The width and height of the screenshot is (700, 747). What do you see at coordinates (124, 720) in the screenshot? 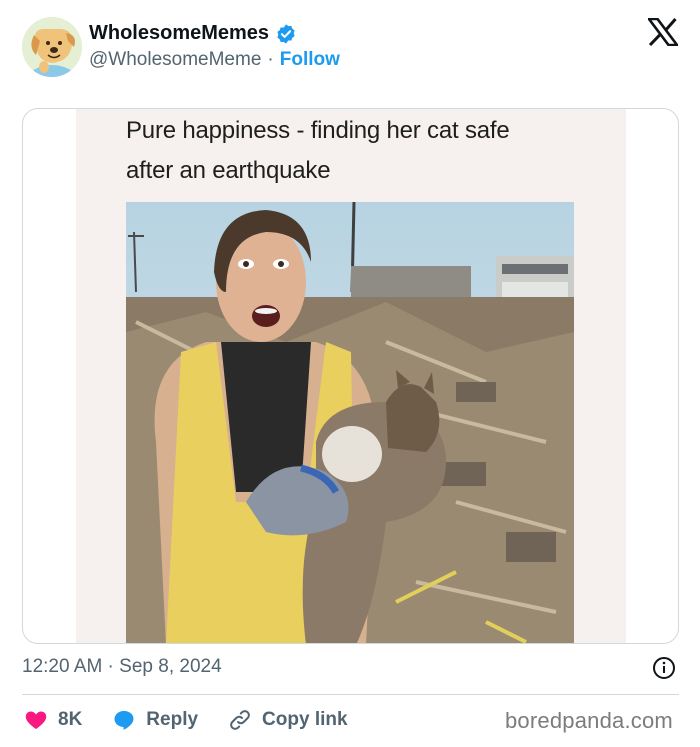
I see `reply-bubble-icon` at bounding box center [124, 720].